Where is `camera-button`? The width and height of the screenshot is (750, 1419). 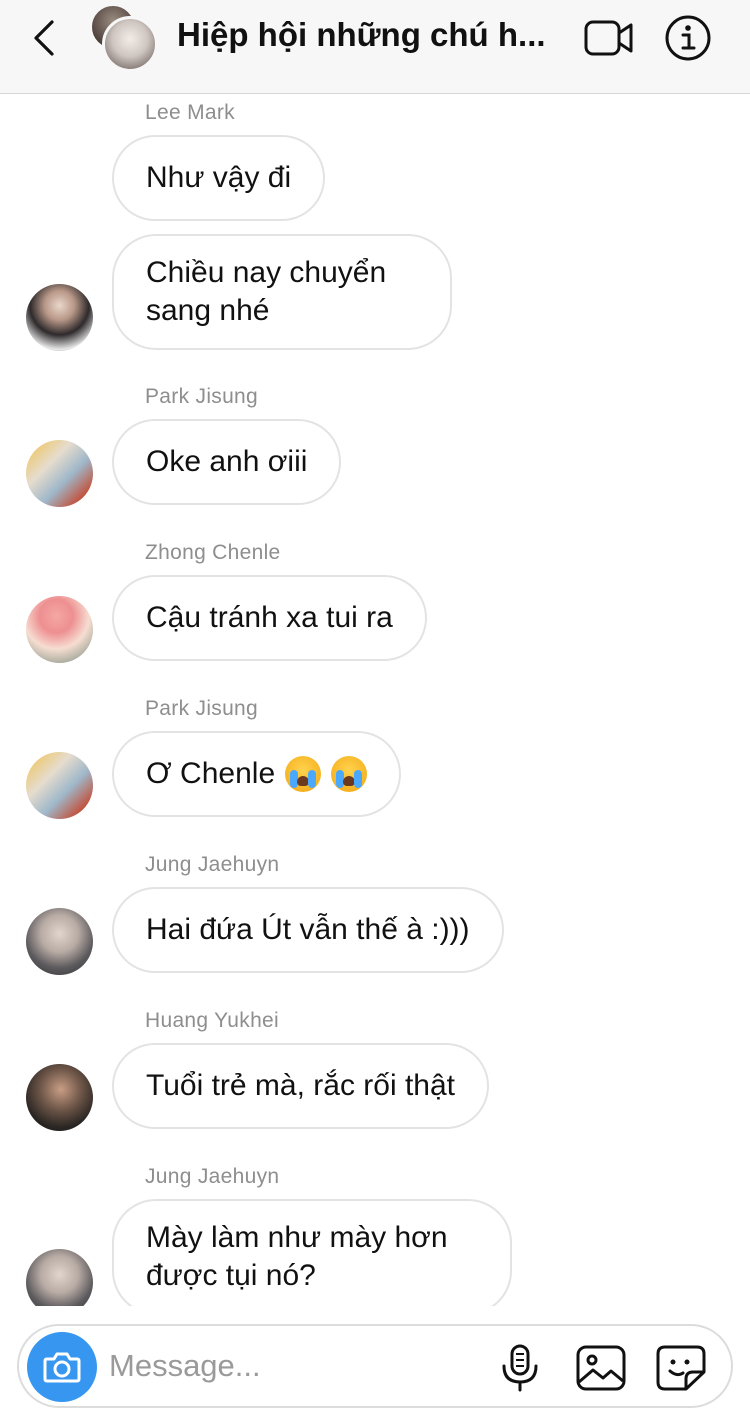
camera-button is located at coordinates (62, 1367).